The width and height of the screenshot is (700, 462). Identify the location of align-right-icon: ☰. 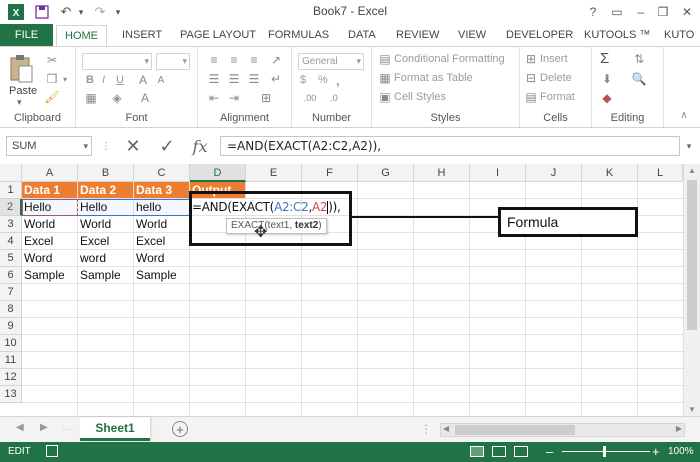
(254, 79).